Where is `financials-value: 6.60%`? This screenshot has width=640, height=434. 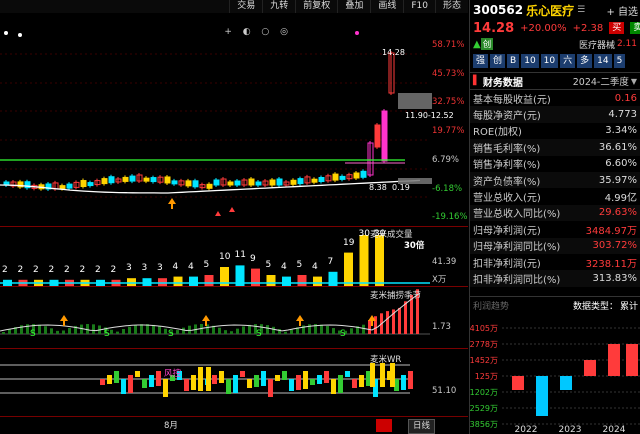
financials-value: 6.60% is located at coordinates (621, 164).